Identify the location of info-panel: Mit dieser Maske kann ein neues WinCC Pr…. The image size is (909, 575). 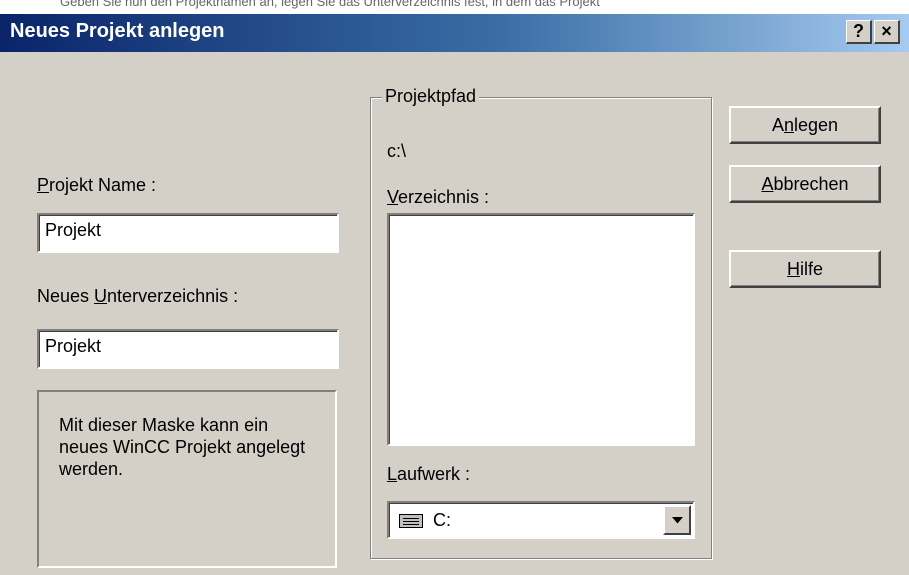
(187, 479).